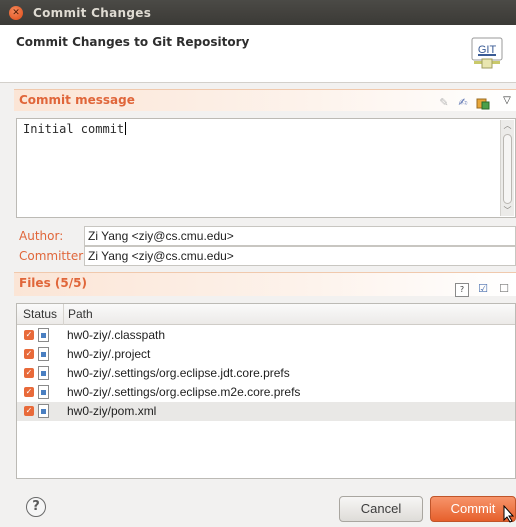 The height and width of the screenshot is (527, 516). I want to click on spellcheck-icon: ✎, so click(444, 103).